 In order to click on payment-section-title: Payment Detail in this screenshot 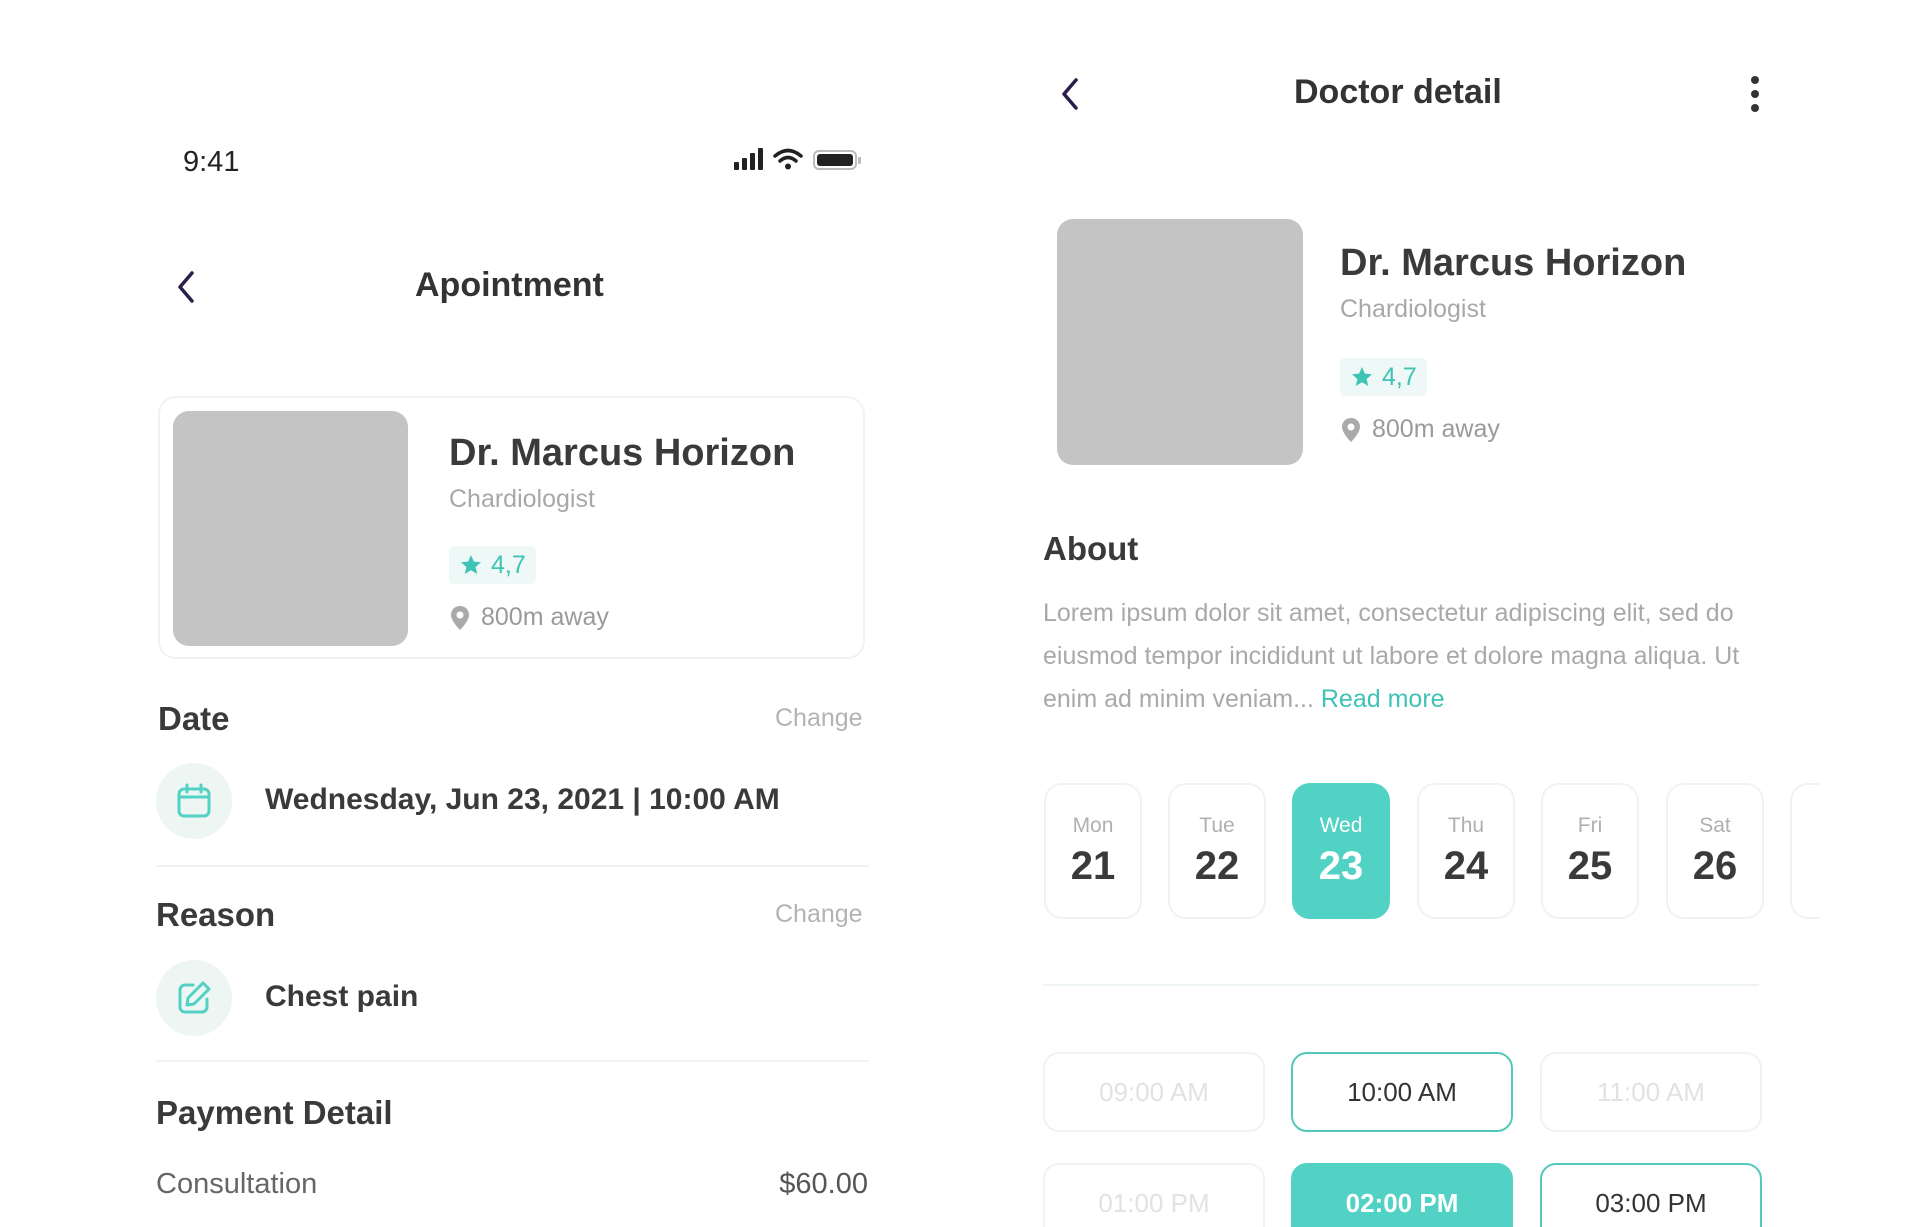, I will do `click(274, 1112)`.